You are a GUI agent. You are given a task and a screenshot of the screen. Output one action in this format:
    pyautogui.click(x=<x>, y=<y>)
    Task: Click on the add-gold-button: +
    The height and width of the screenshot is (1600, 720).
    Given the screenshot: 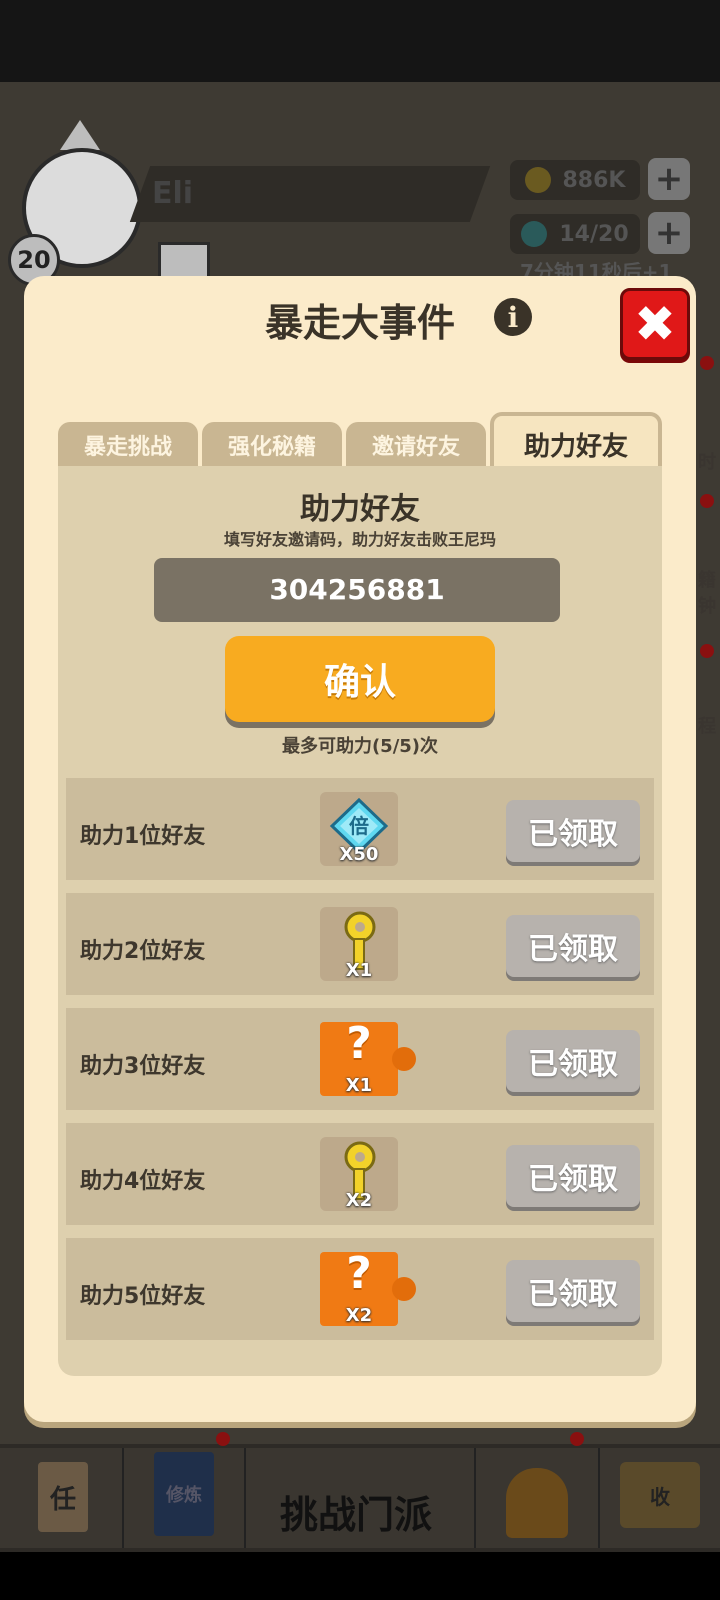 What is the action you would take?
    pyautogui.click(x=669, y=179)
    